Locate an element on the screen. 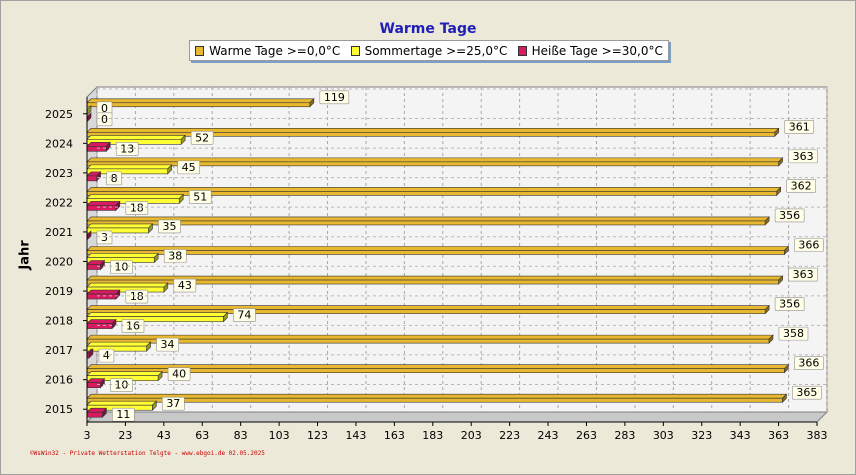 Image resolution: width=856 pixels, height=475 pixels. data-label: 16 is located at coordinates (133, 326).